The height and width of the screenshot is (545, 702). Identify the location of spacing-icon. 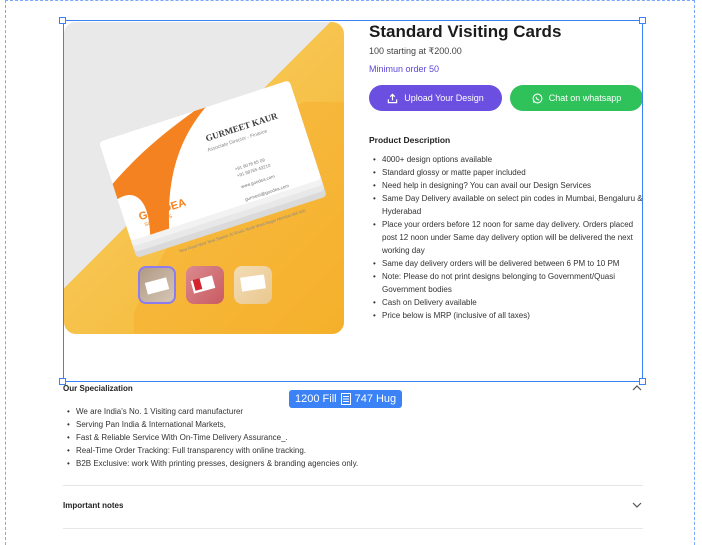
(345, 399).